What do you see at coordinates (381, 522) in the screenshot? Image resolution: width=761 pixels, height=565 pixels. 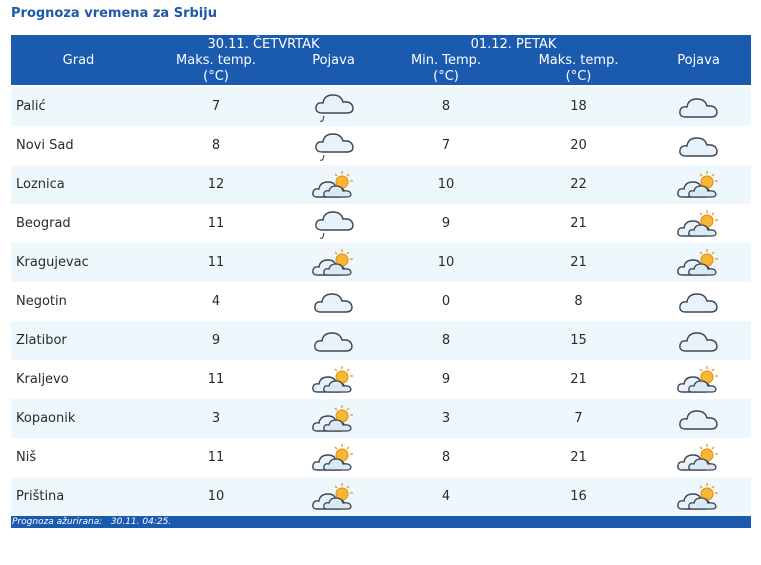 I see `footer-update: Prognoza ažurirana: 30.11. 04:25.` at bounding box center [381, 522].